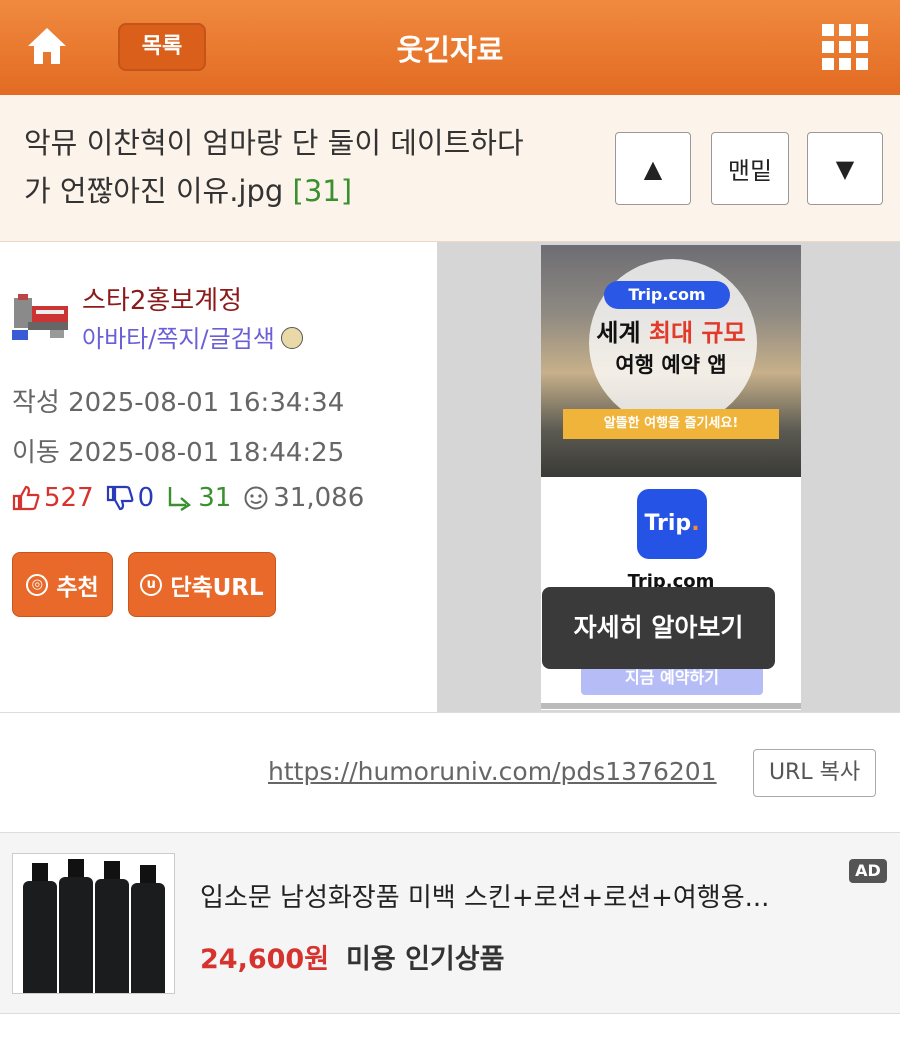 The image size is (900, 1058). Describe the element at coordinates (492, 771) in the screenshot. I see `post-url-link: https://humoruniv.com/pds1376201` at that location.